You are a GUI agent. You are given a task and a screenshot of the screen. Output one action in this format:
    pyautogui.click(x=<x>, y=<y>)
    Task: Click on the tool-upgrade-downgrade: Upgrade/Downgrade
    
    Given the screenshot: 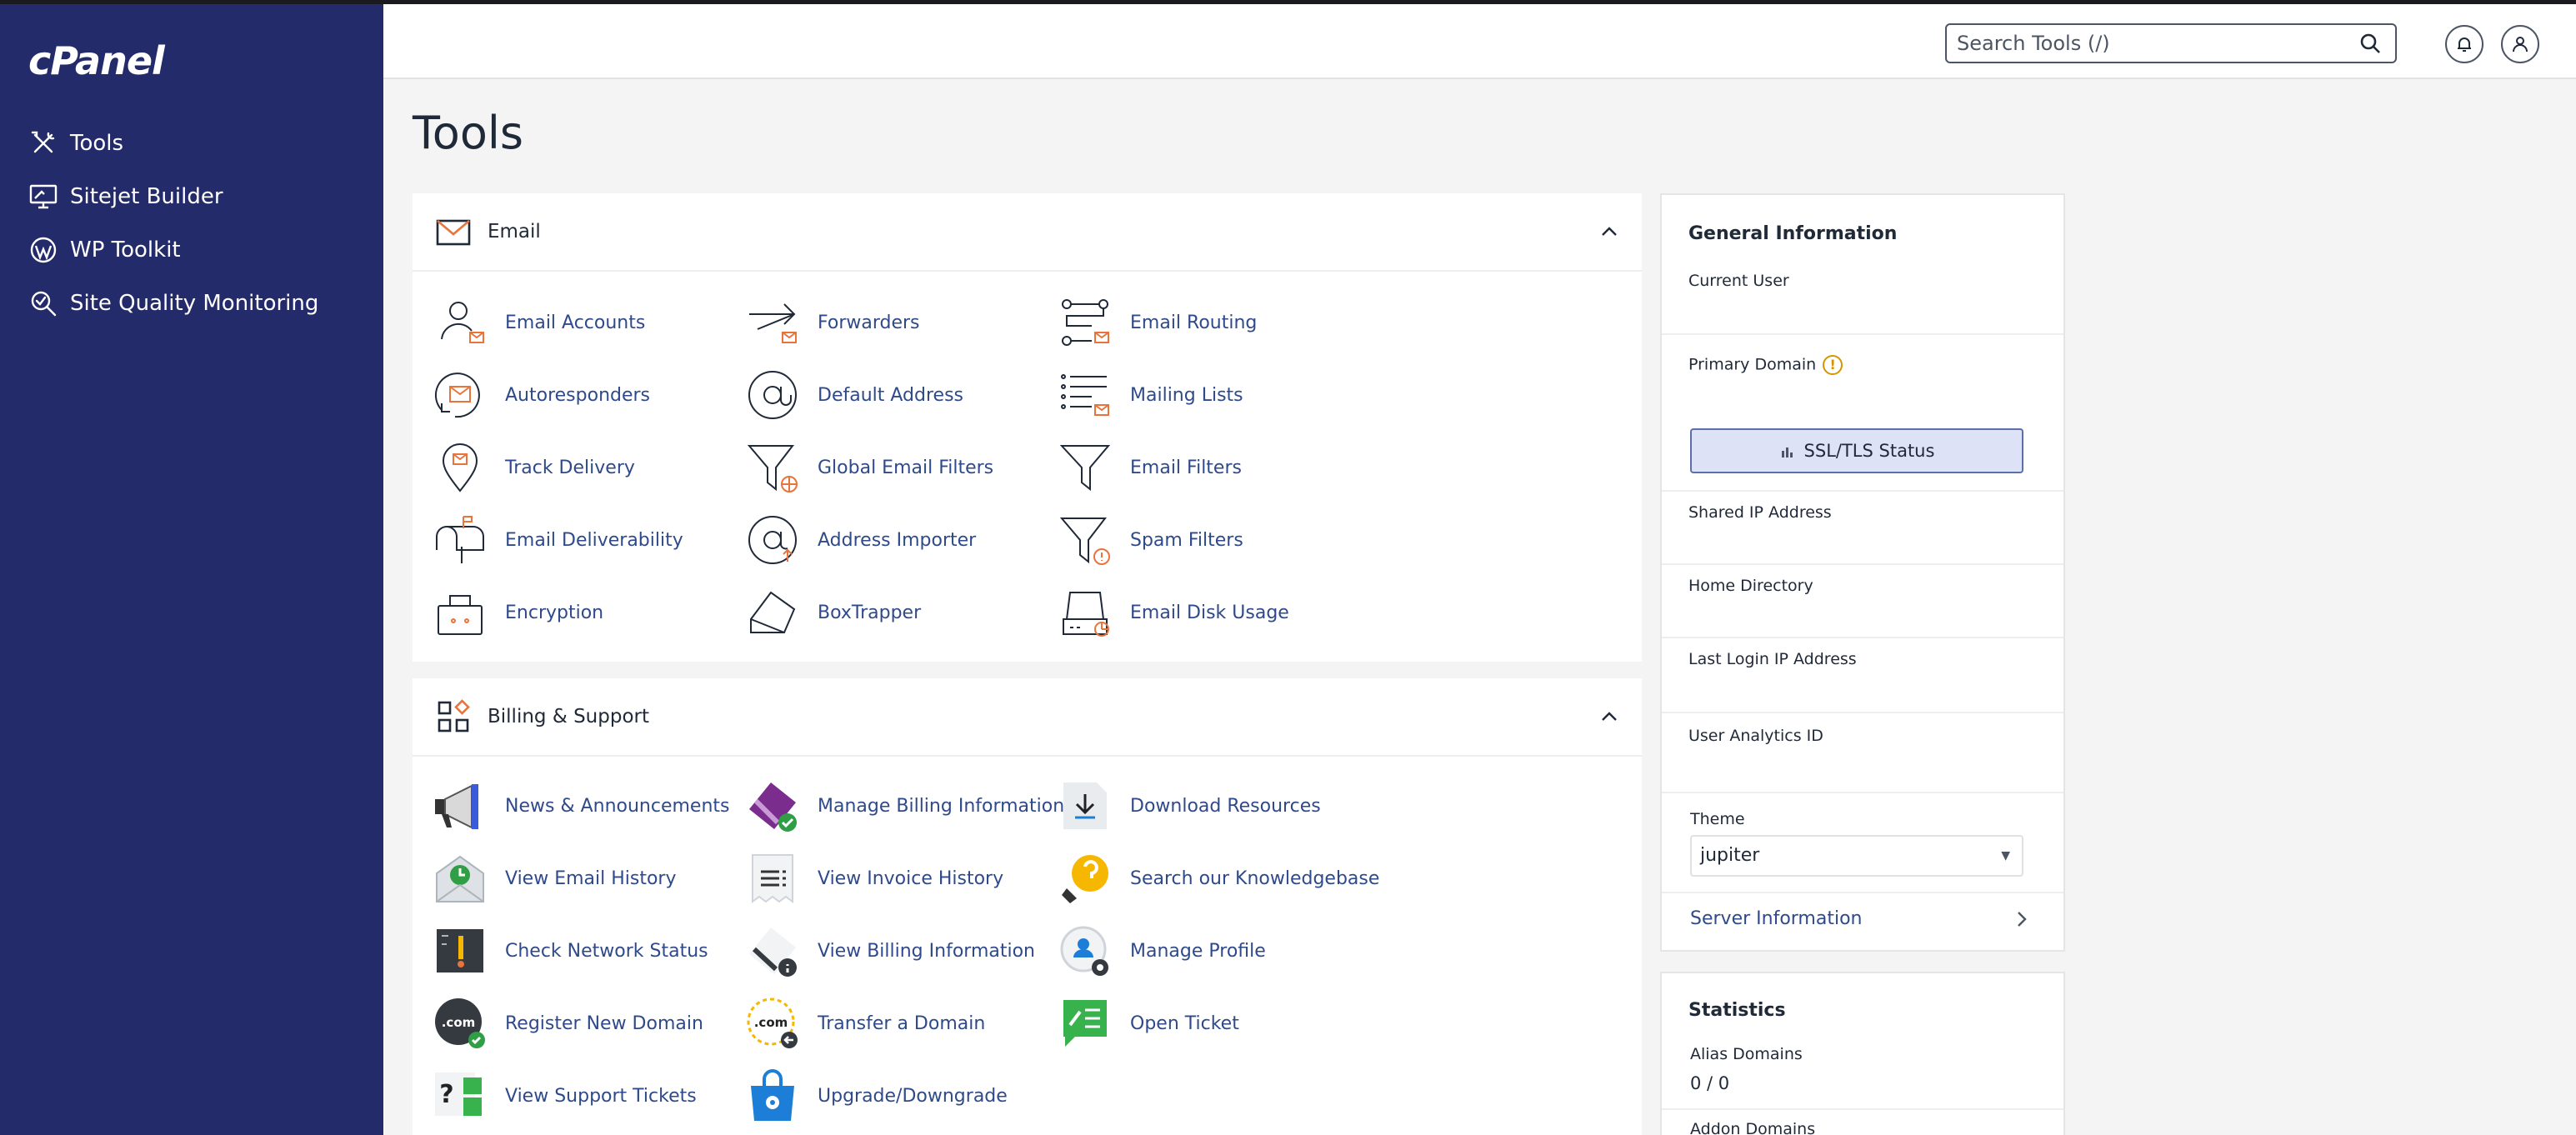 What is the action you would take?
    pyautogui.click(x=877, y=1096)
    